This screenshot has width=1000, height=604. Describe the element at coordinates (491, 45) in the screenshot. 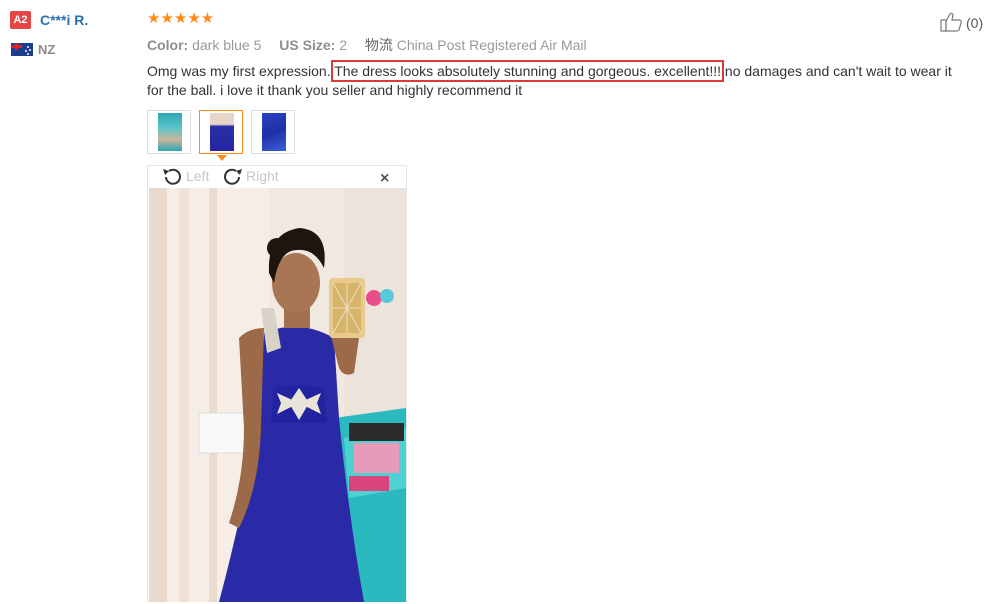

I see `shipping-value: China Post Registered Air Mail` at that location.